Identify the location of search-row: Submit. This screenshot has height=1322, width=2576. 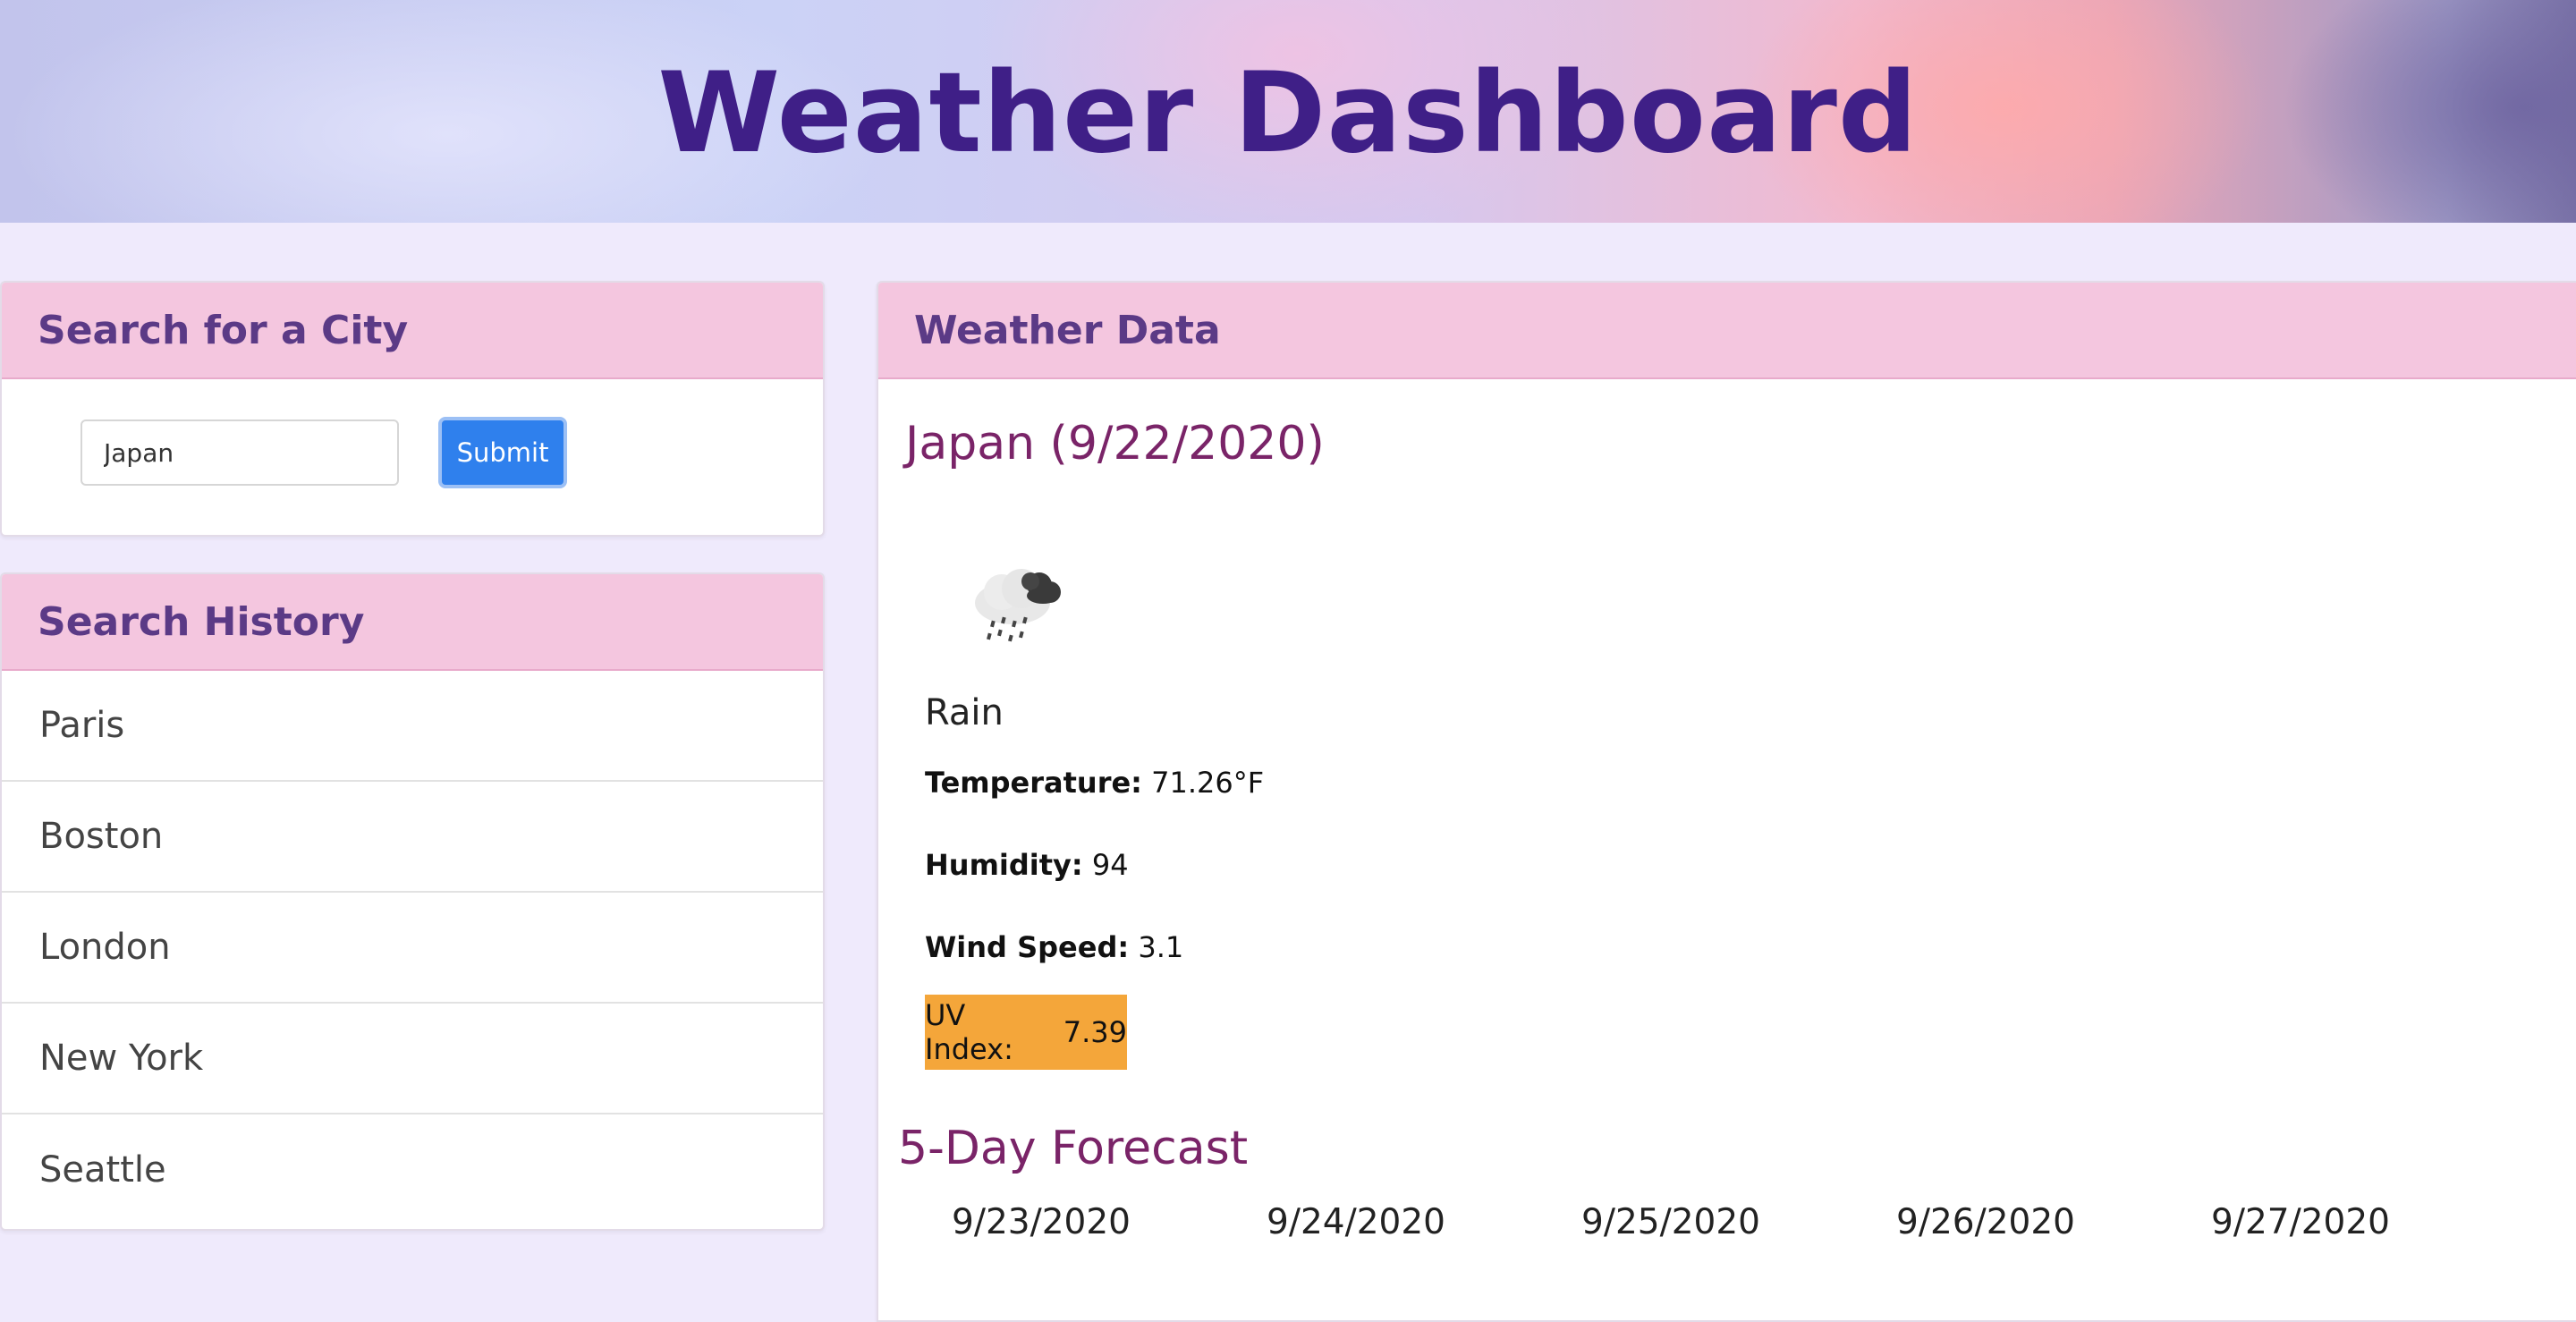
(323, 452).